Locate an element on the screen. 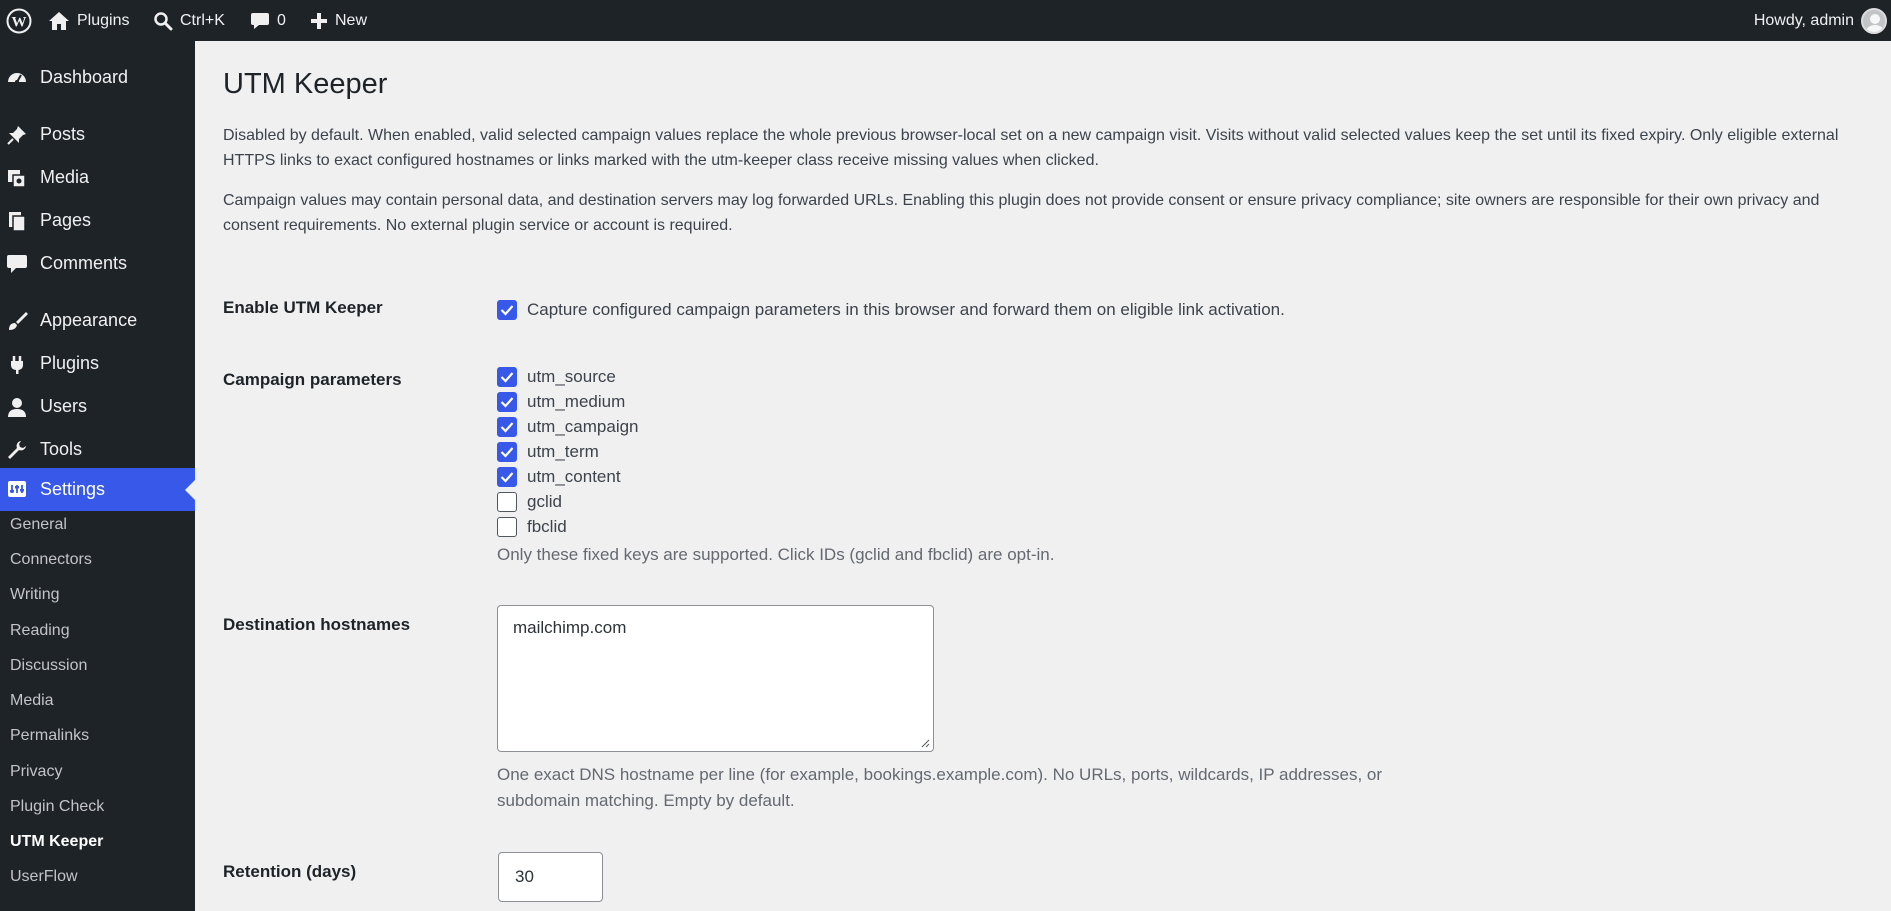  resize-handle-icon is located at coordinates (925, 743).